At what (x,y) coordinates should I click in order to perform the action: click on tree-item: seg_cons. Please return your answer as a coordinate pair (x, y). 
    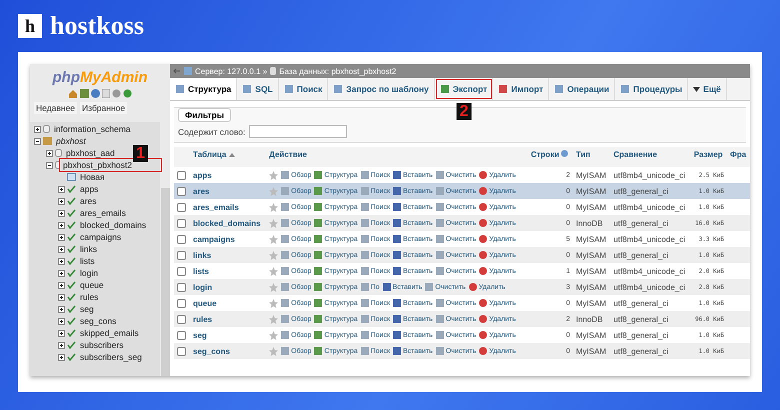
    Looking at the image, I should click on (98, 321).